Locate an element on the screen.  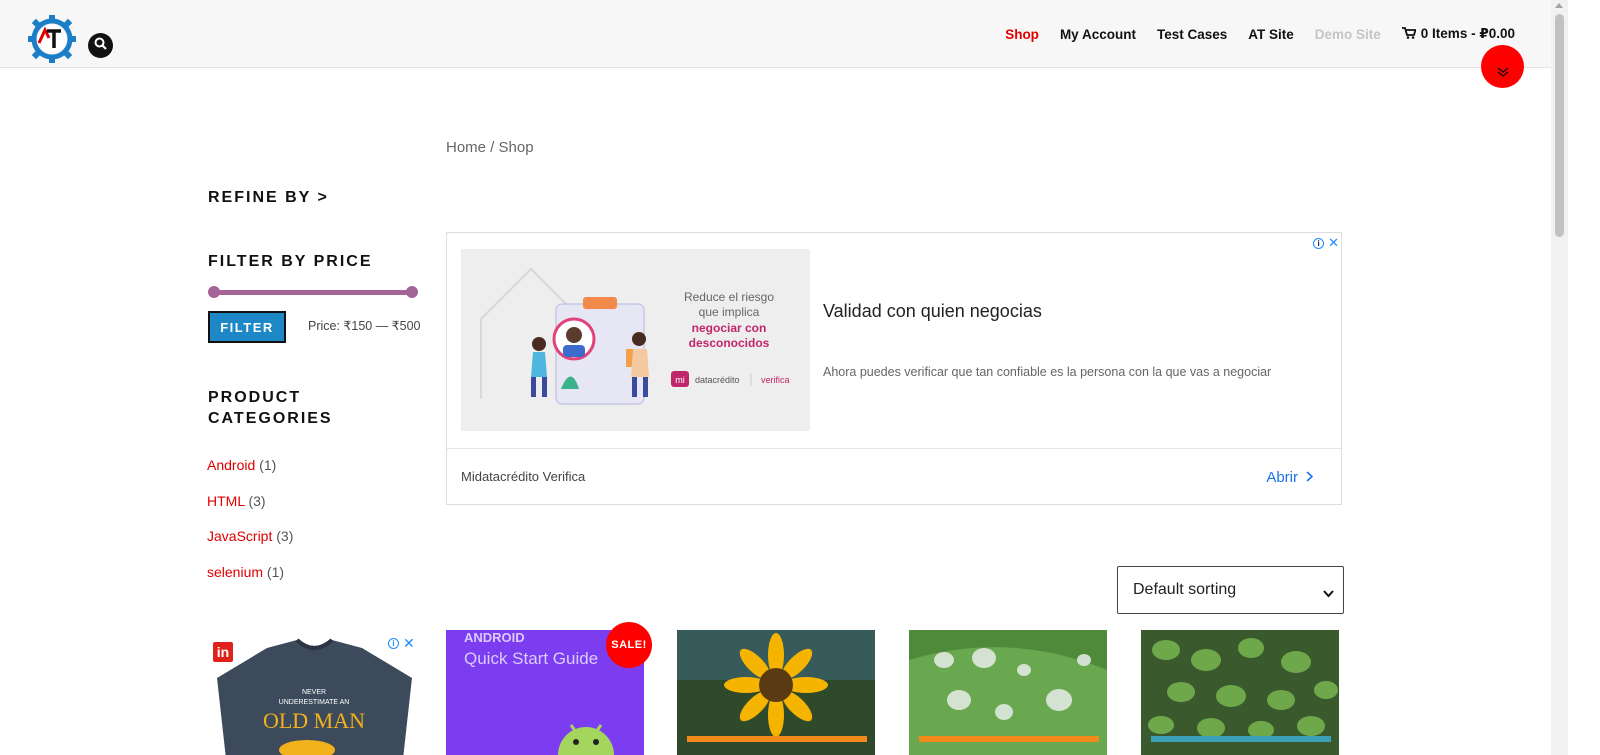
price-slider-min-handle is located at coordinates (214, 292).